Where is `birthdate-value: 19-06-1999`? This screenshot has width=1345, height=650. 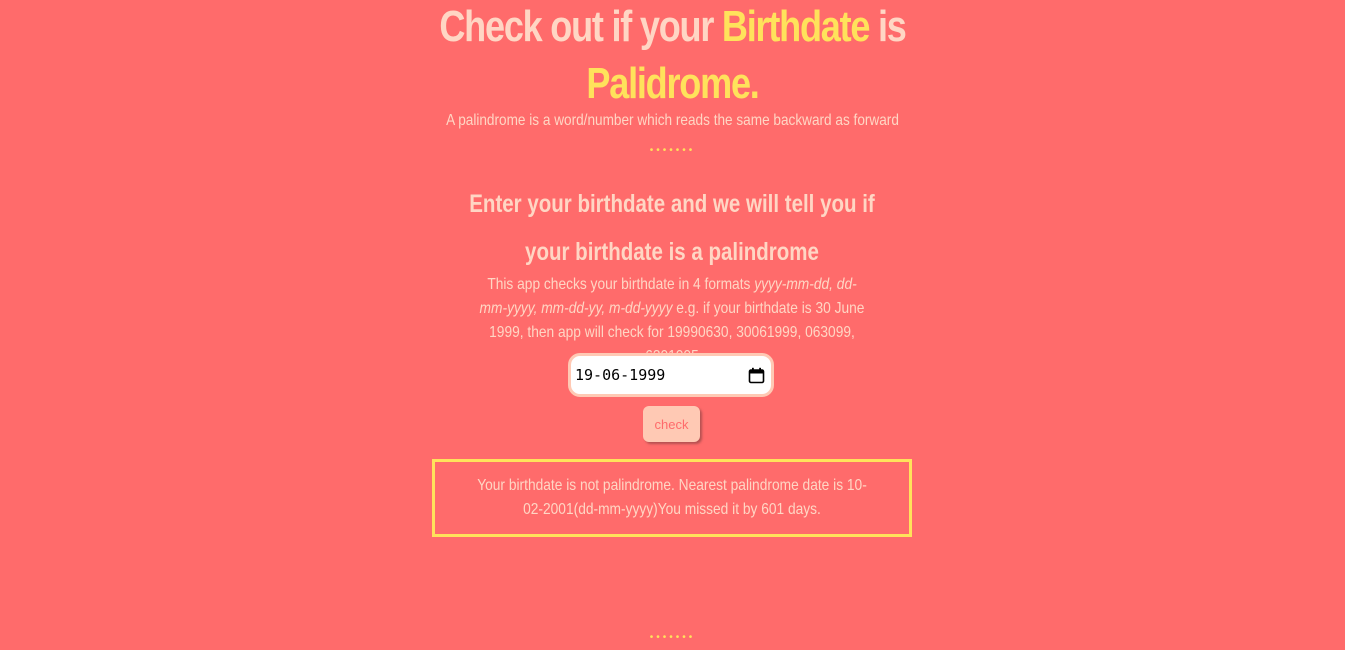 birthdate-value: 19-06-1999 is located at coordinates (661, 375).